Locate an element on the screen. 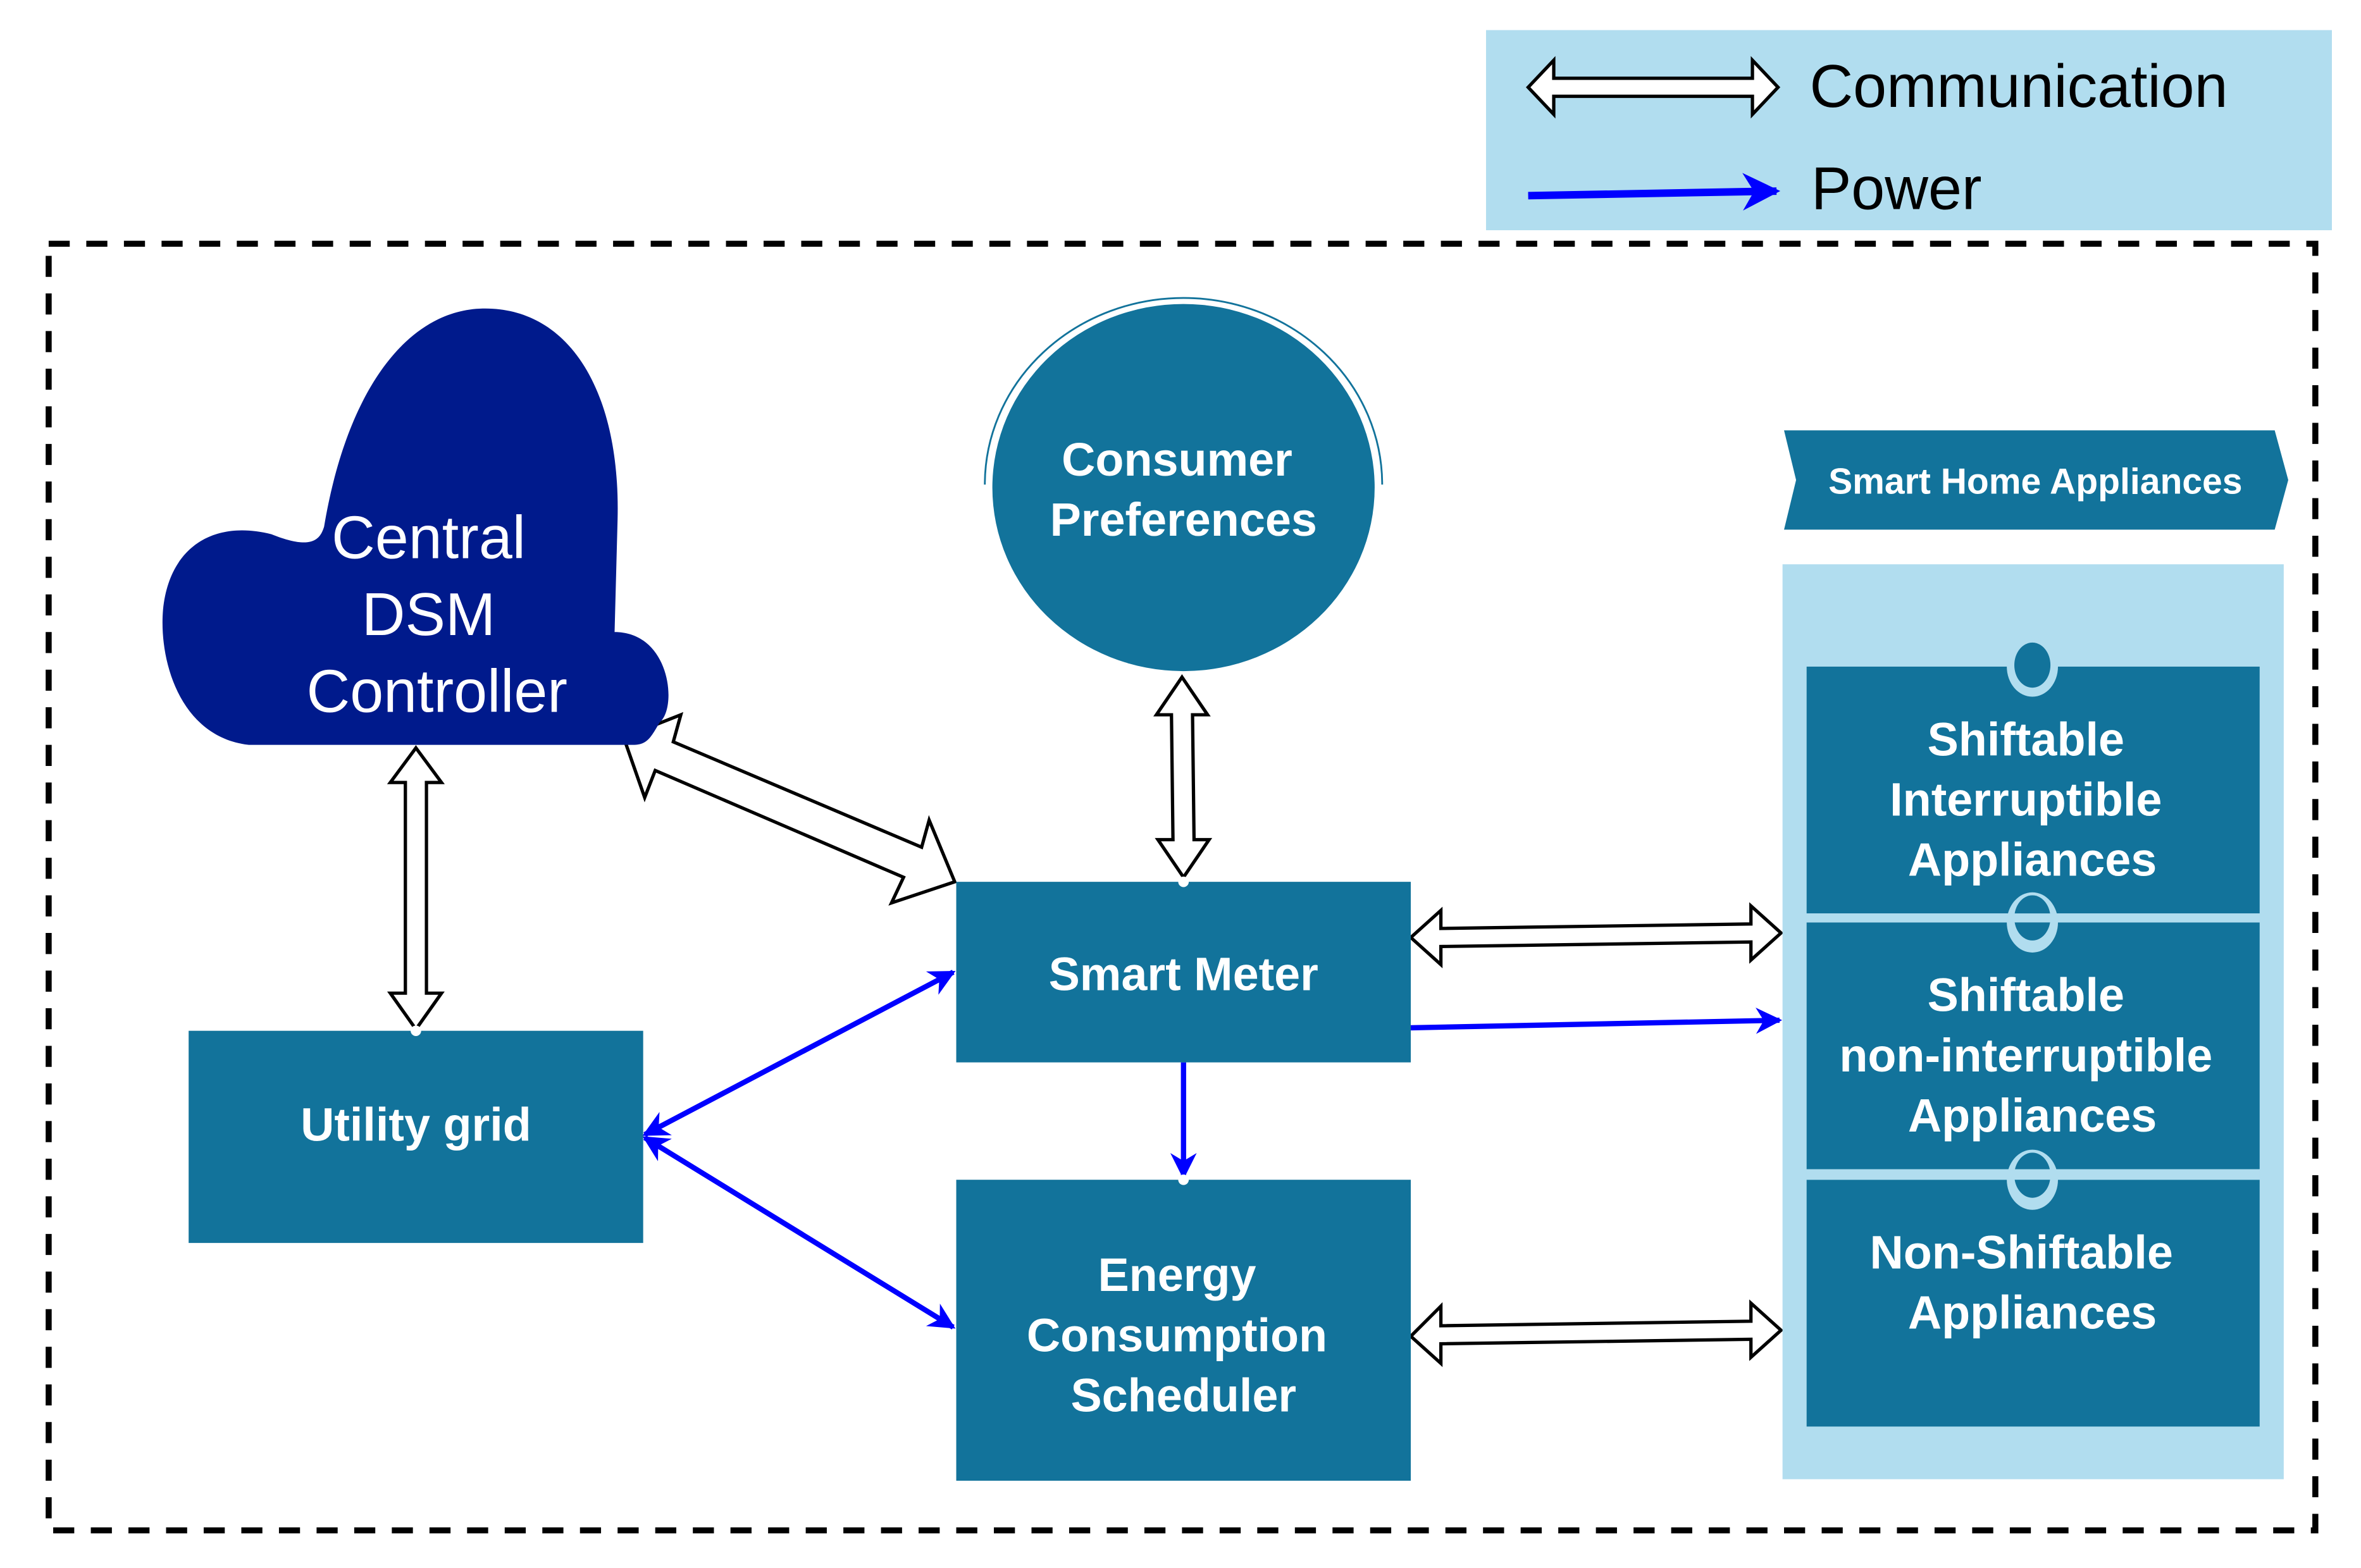 The height and width of the screenshot is (1568, 2361). power-legend-label: Power is located at coordinates (1896, 189).